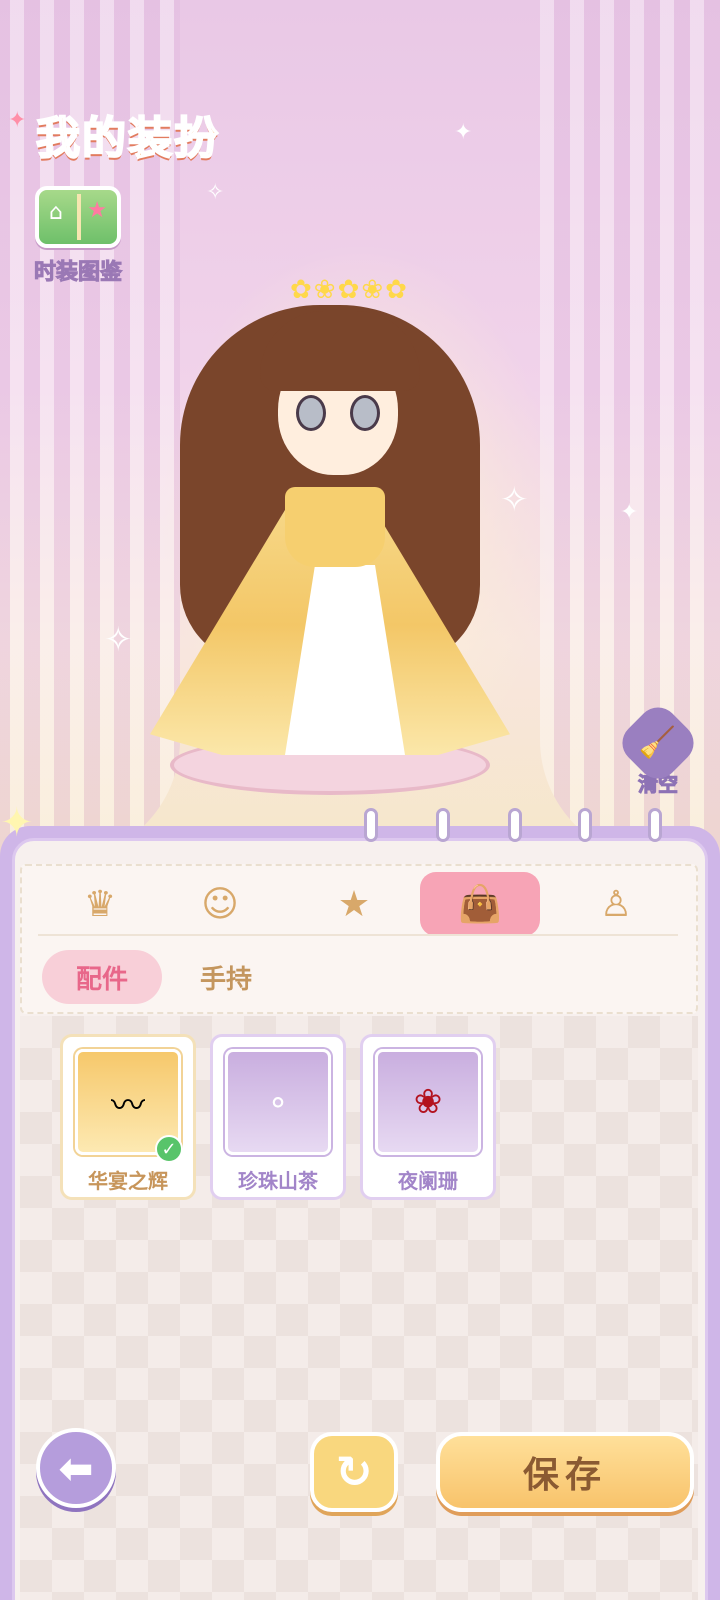 The height and width of the screenshot is (1600, 720). I want to click on arrow-left-icon: ⬅, so click(76, 1468).